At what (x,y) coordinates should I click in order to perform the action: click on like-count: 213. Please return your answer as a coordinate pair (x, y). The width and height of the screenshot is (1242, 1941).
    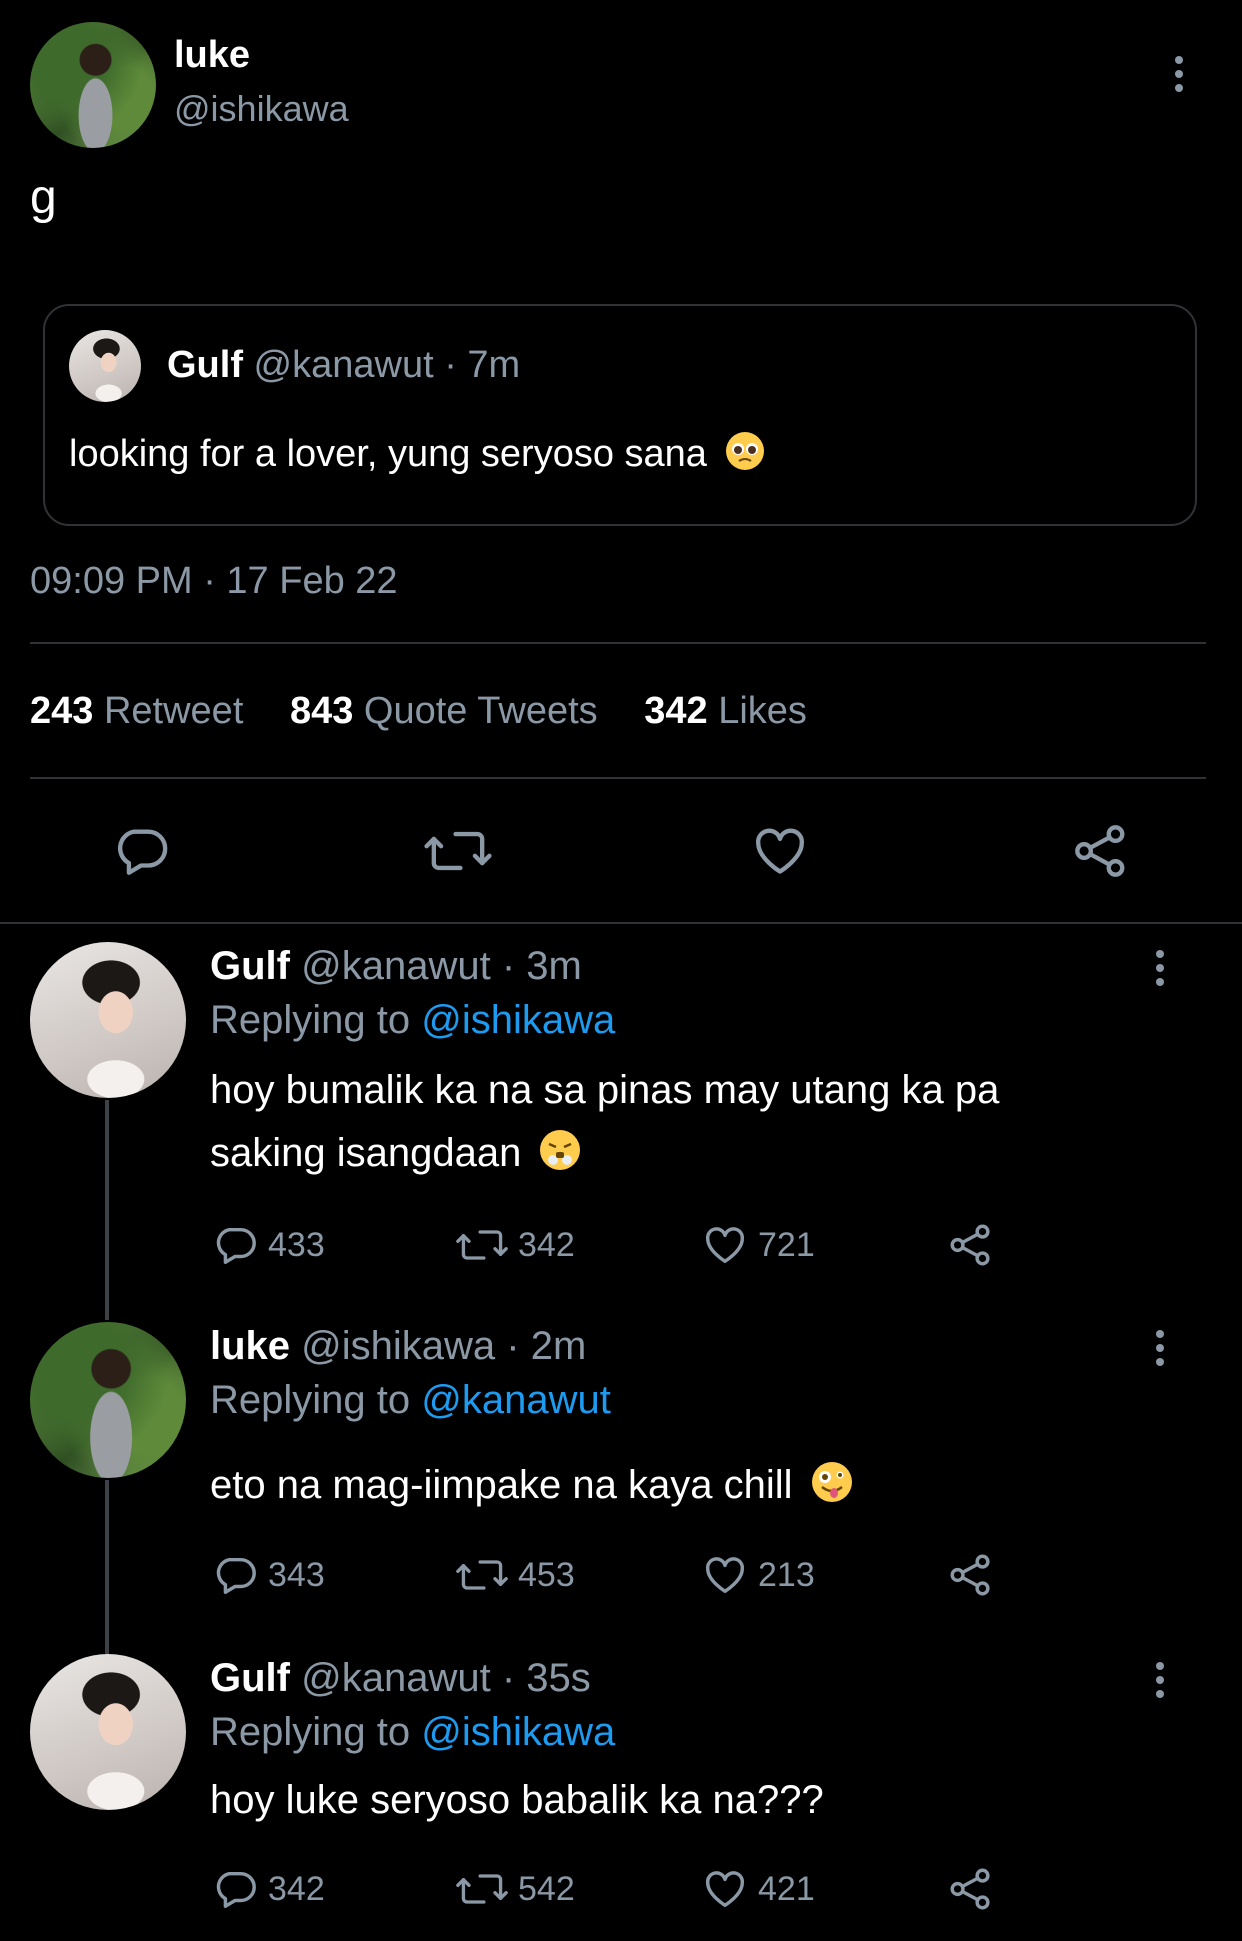
    Looking at the image, I should click on (786, 1574).